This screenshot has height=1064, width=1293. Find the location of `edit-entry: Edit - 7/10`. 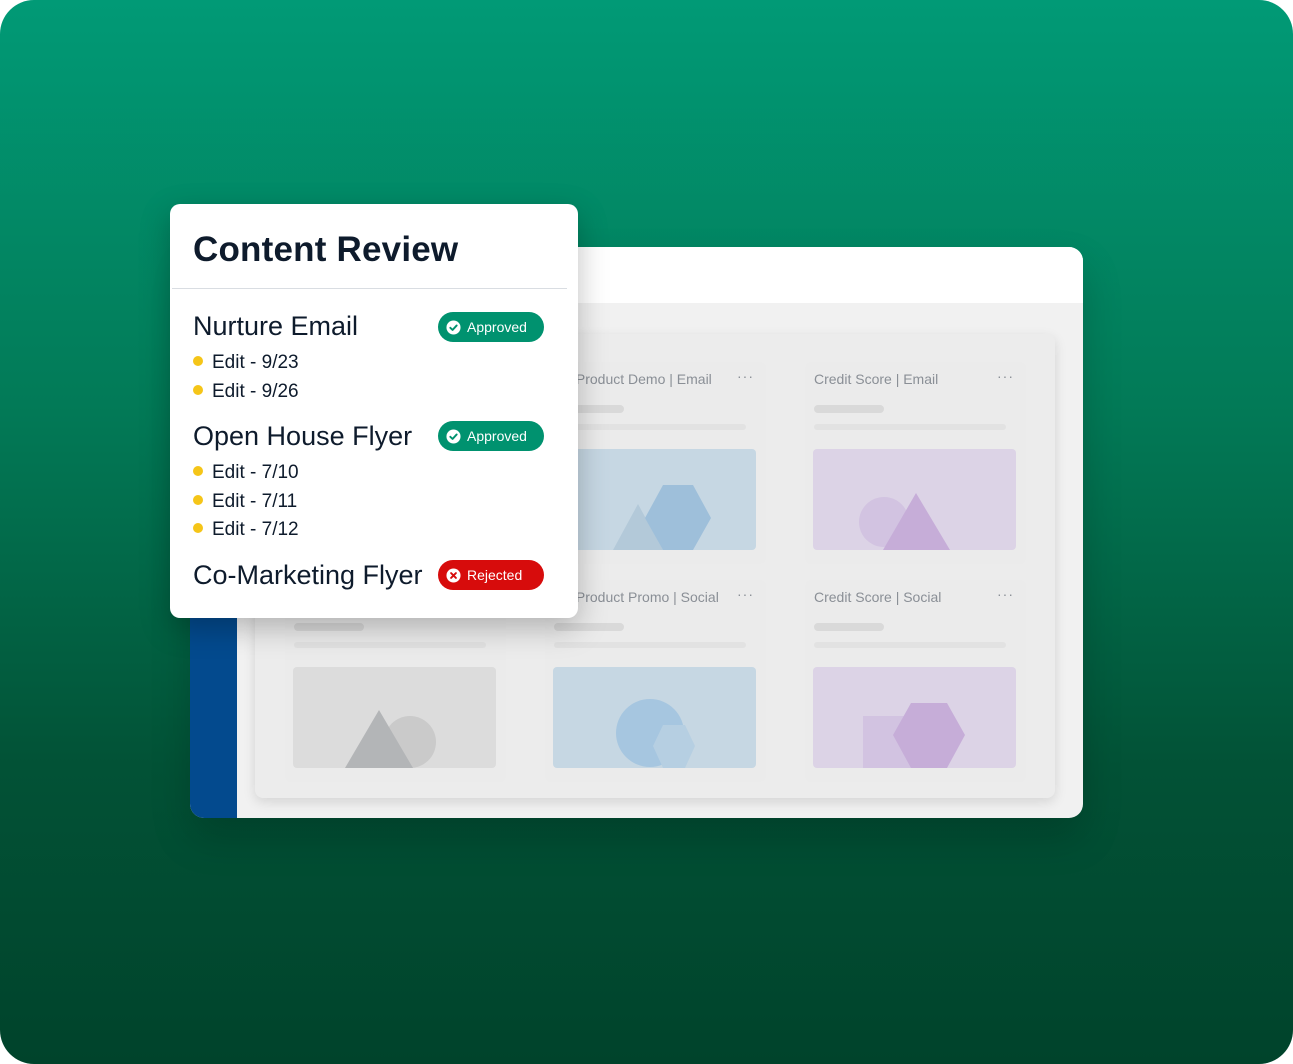

edit-entry: Edit - 7/10 is located at coordinates (246, 473).